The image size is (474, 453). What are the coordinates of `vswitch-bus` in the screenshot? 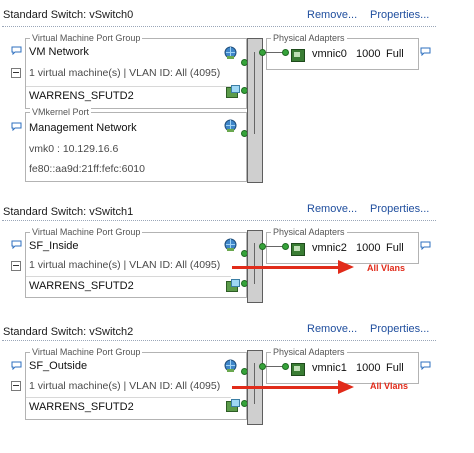 It's located at (255, 110).